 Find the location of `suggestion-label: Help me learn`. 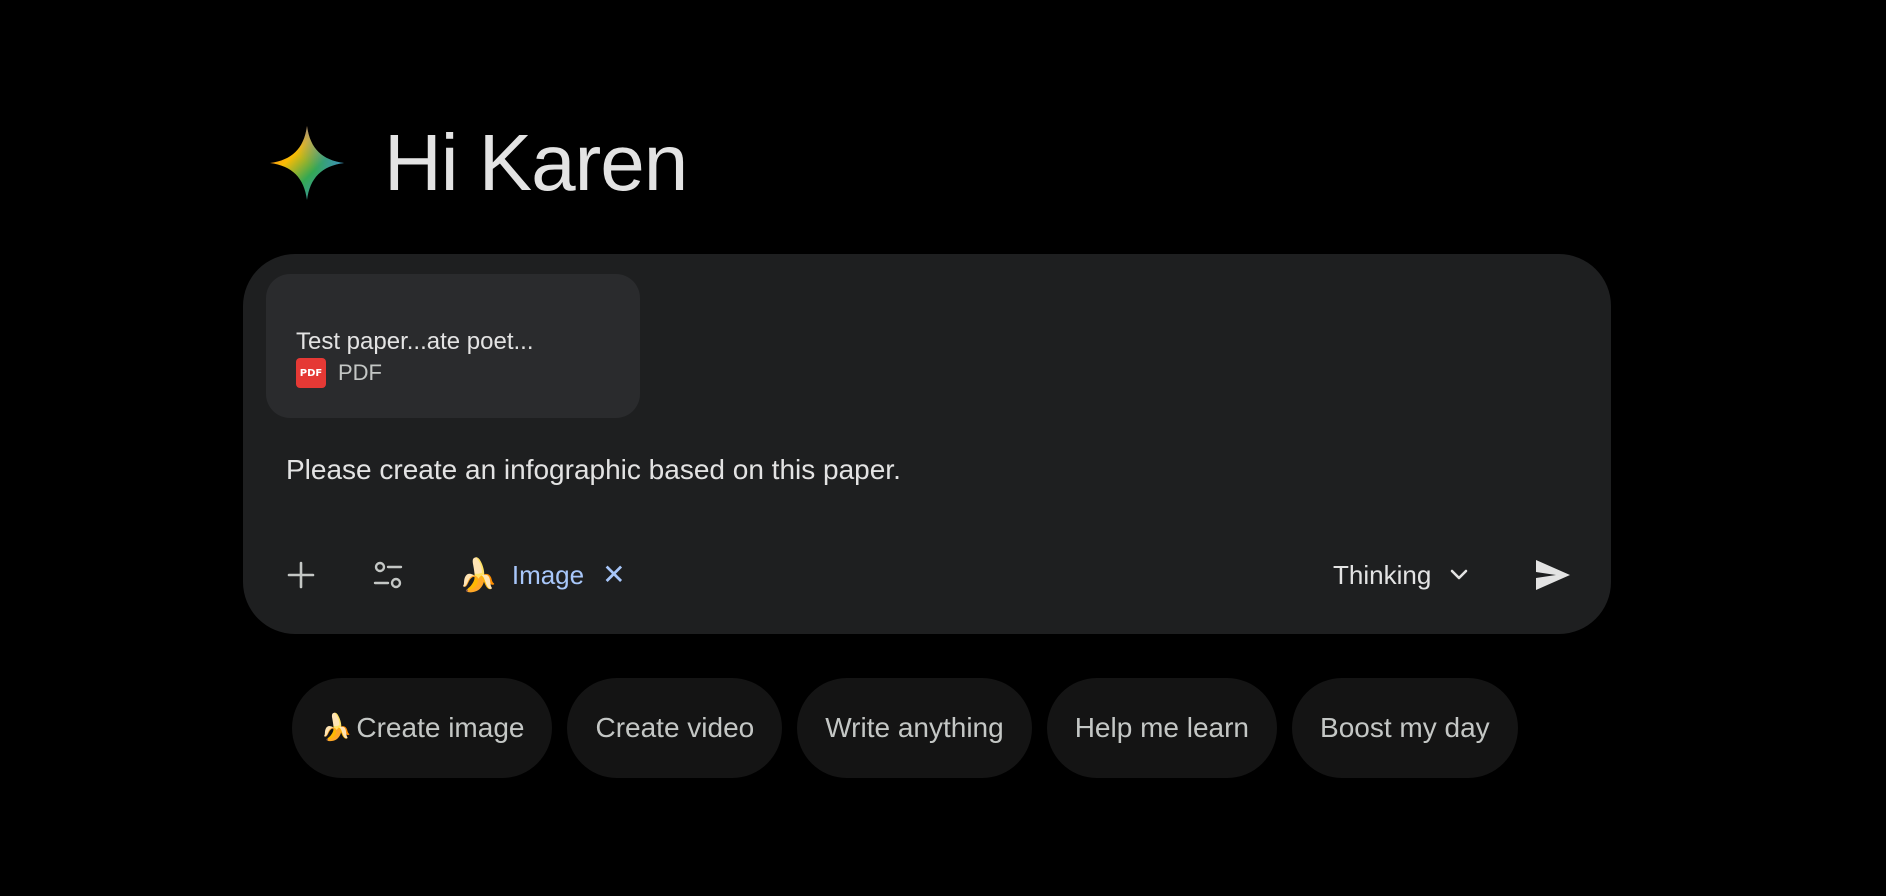

suggestion-label: Help me learn is located at coordinates (1162, 727).